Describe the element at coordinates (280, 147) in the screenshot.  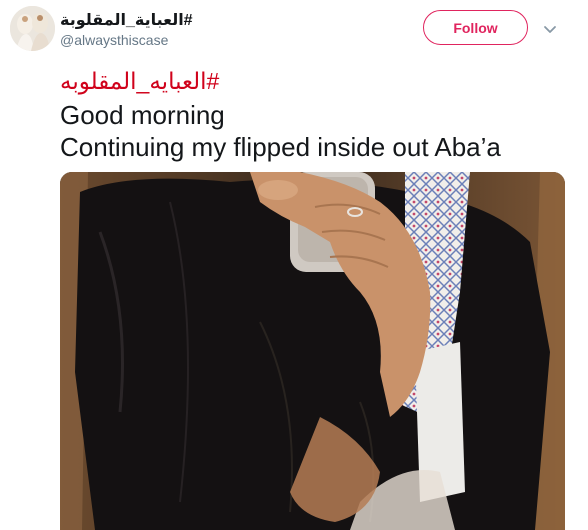
I see `tweet-text-line-2: Continuing my flipped inside out Aba’a` at that location.